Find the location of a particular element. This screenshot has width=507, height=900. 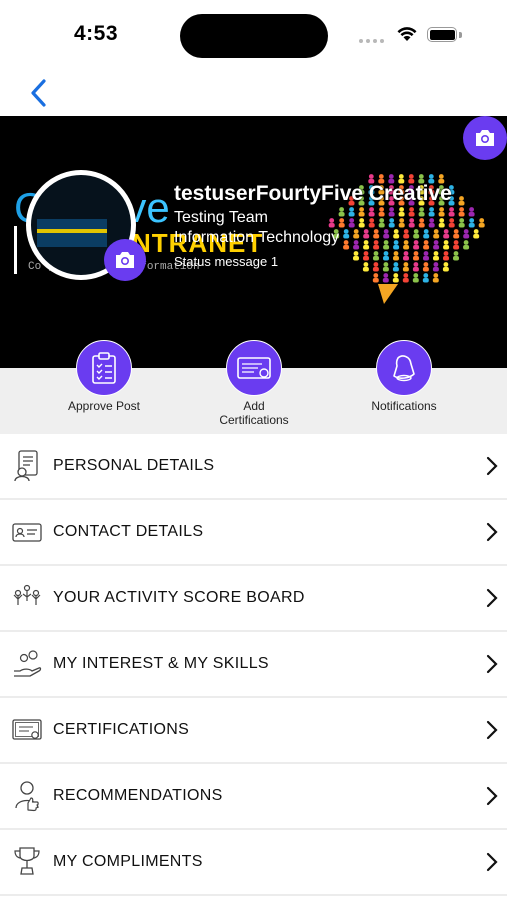

contact-card-icon is located at coordinates (27, 532).